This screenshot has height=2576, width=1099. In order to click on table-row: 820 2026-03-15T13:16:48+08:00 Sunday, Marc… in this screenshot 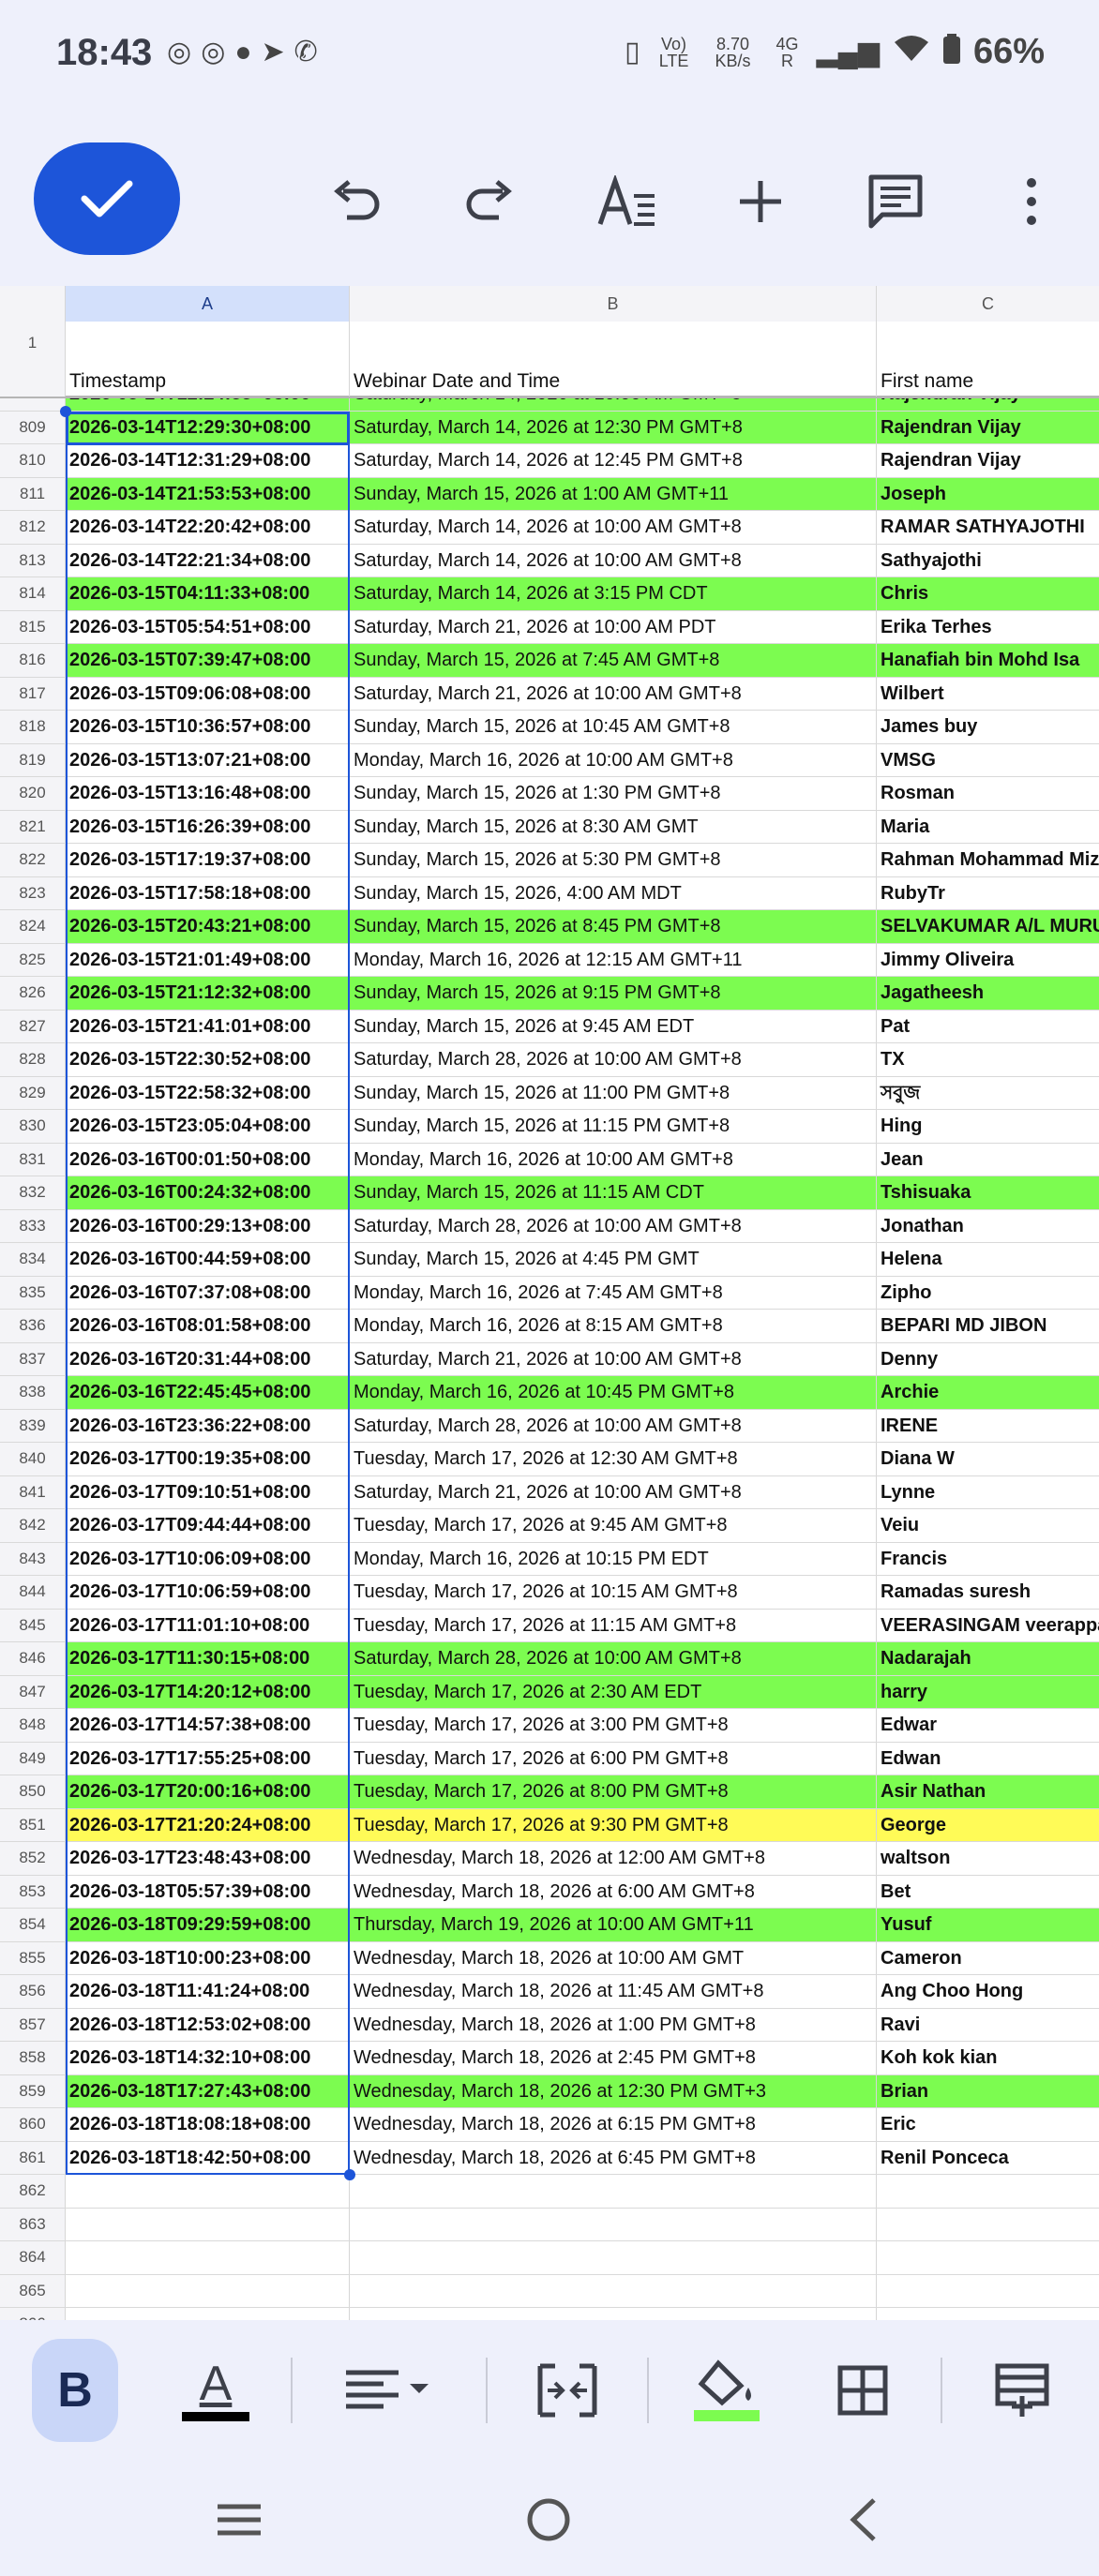, I will do `click(549, 794)`.